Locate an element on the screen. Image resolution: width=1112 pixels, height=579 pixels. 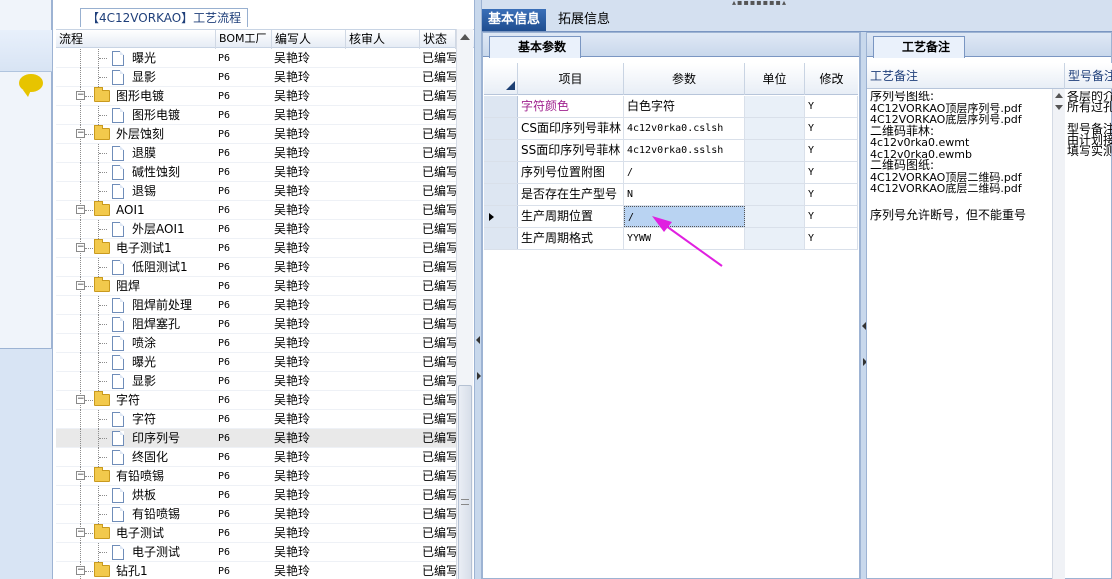
tree-node: − 外层蚀刻 is located at coordinates (134, 134).